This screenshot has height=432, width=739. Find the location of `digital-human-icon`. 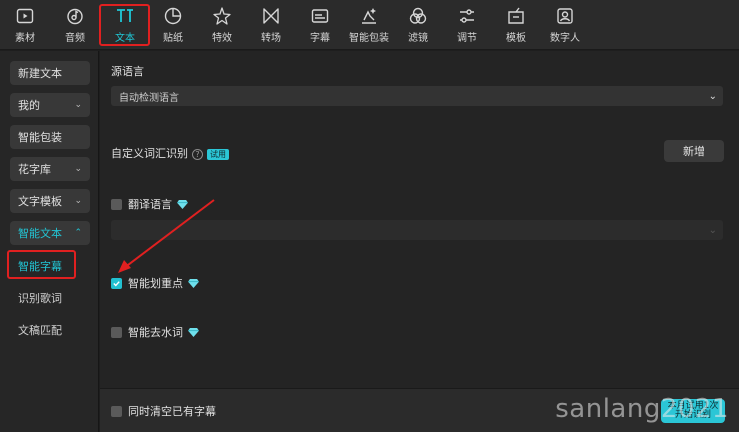

digital-human-icon is located at coordinates (565, 16).